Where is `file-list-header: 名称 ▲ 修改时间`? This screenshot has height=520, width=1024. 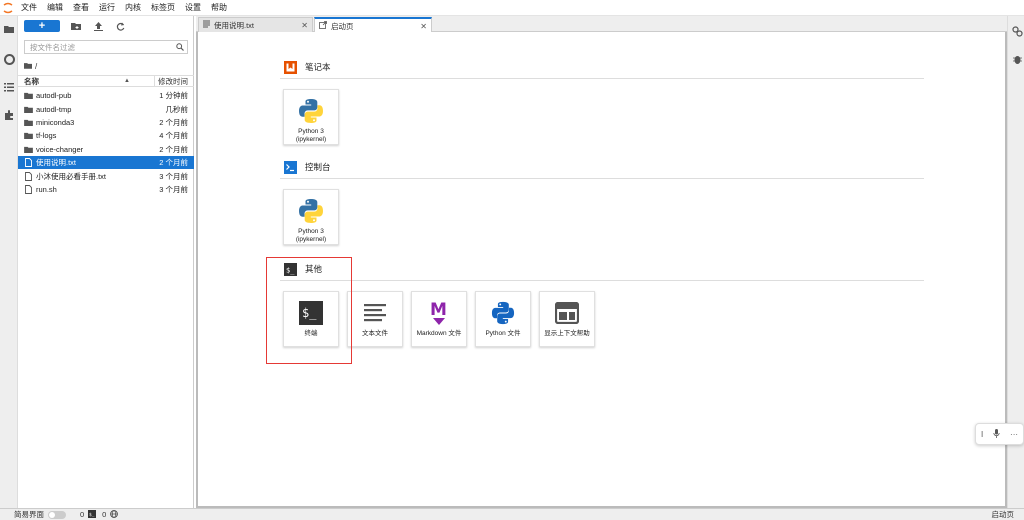 file-list-header: 名称 ▲ 修改时间 is located at coordinates (106, 81).